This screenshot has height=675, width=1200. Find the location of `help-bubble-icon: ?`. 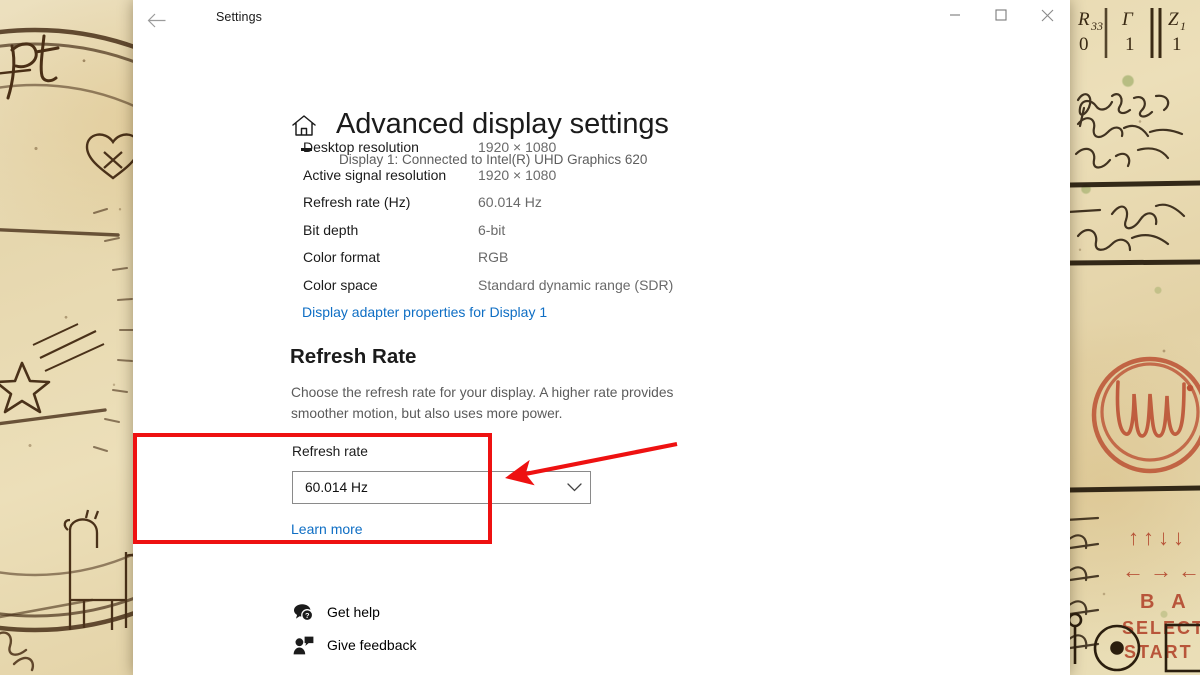

help-bubble-icon: ? is located at coordinates (303, 612).